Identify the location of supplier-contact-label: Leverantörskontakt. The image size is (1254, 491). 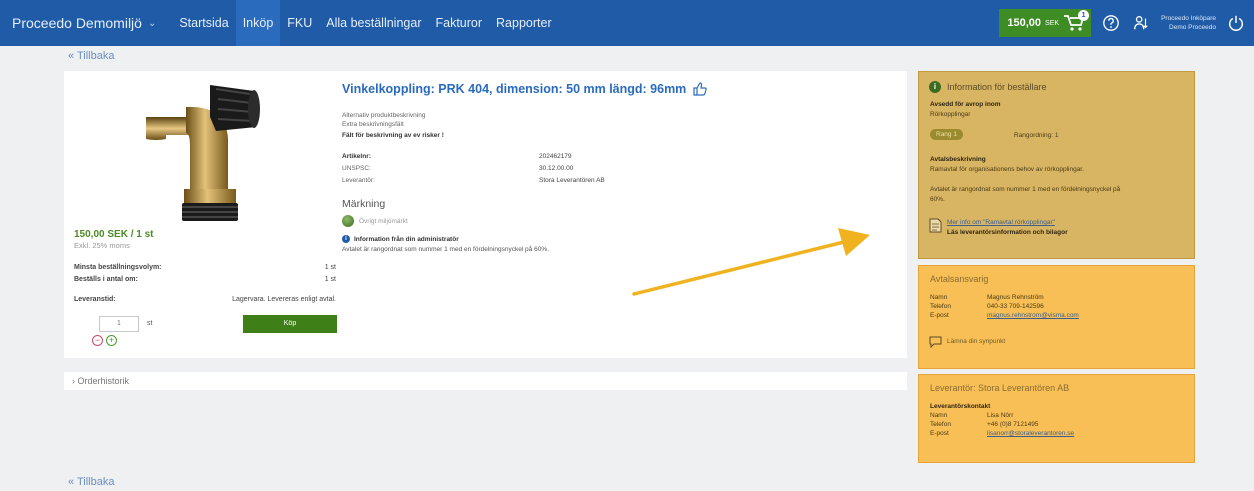
(960, 406).